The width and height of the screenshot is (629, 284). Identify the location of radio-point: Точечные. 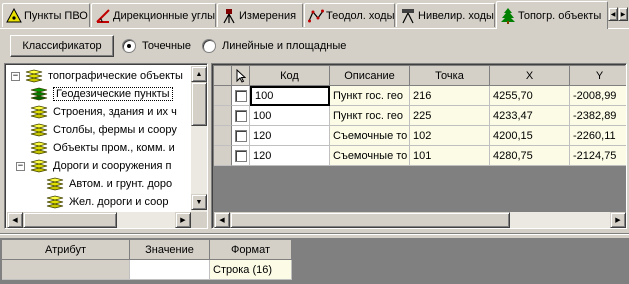
(156, 46).